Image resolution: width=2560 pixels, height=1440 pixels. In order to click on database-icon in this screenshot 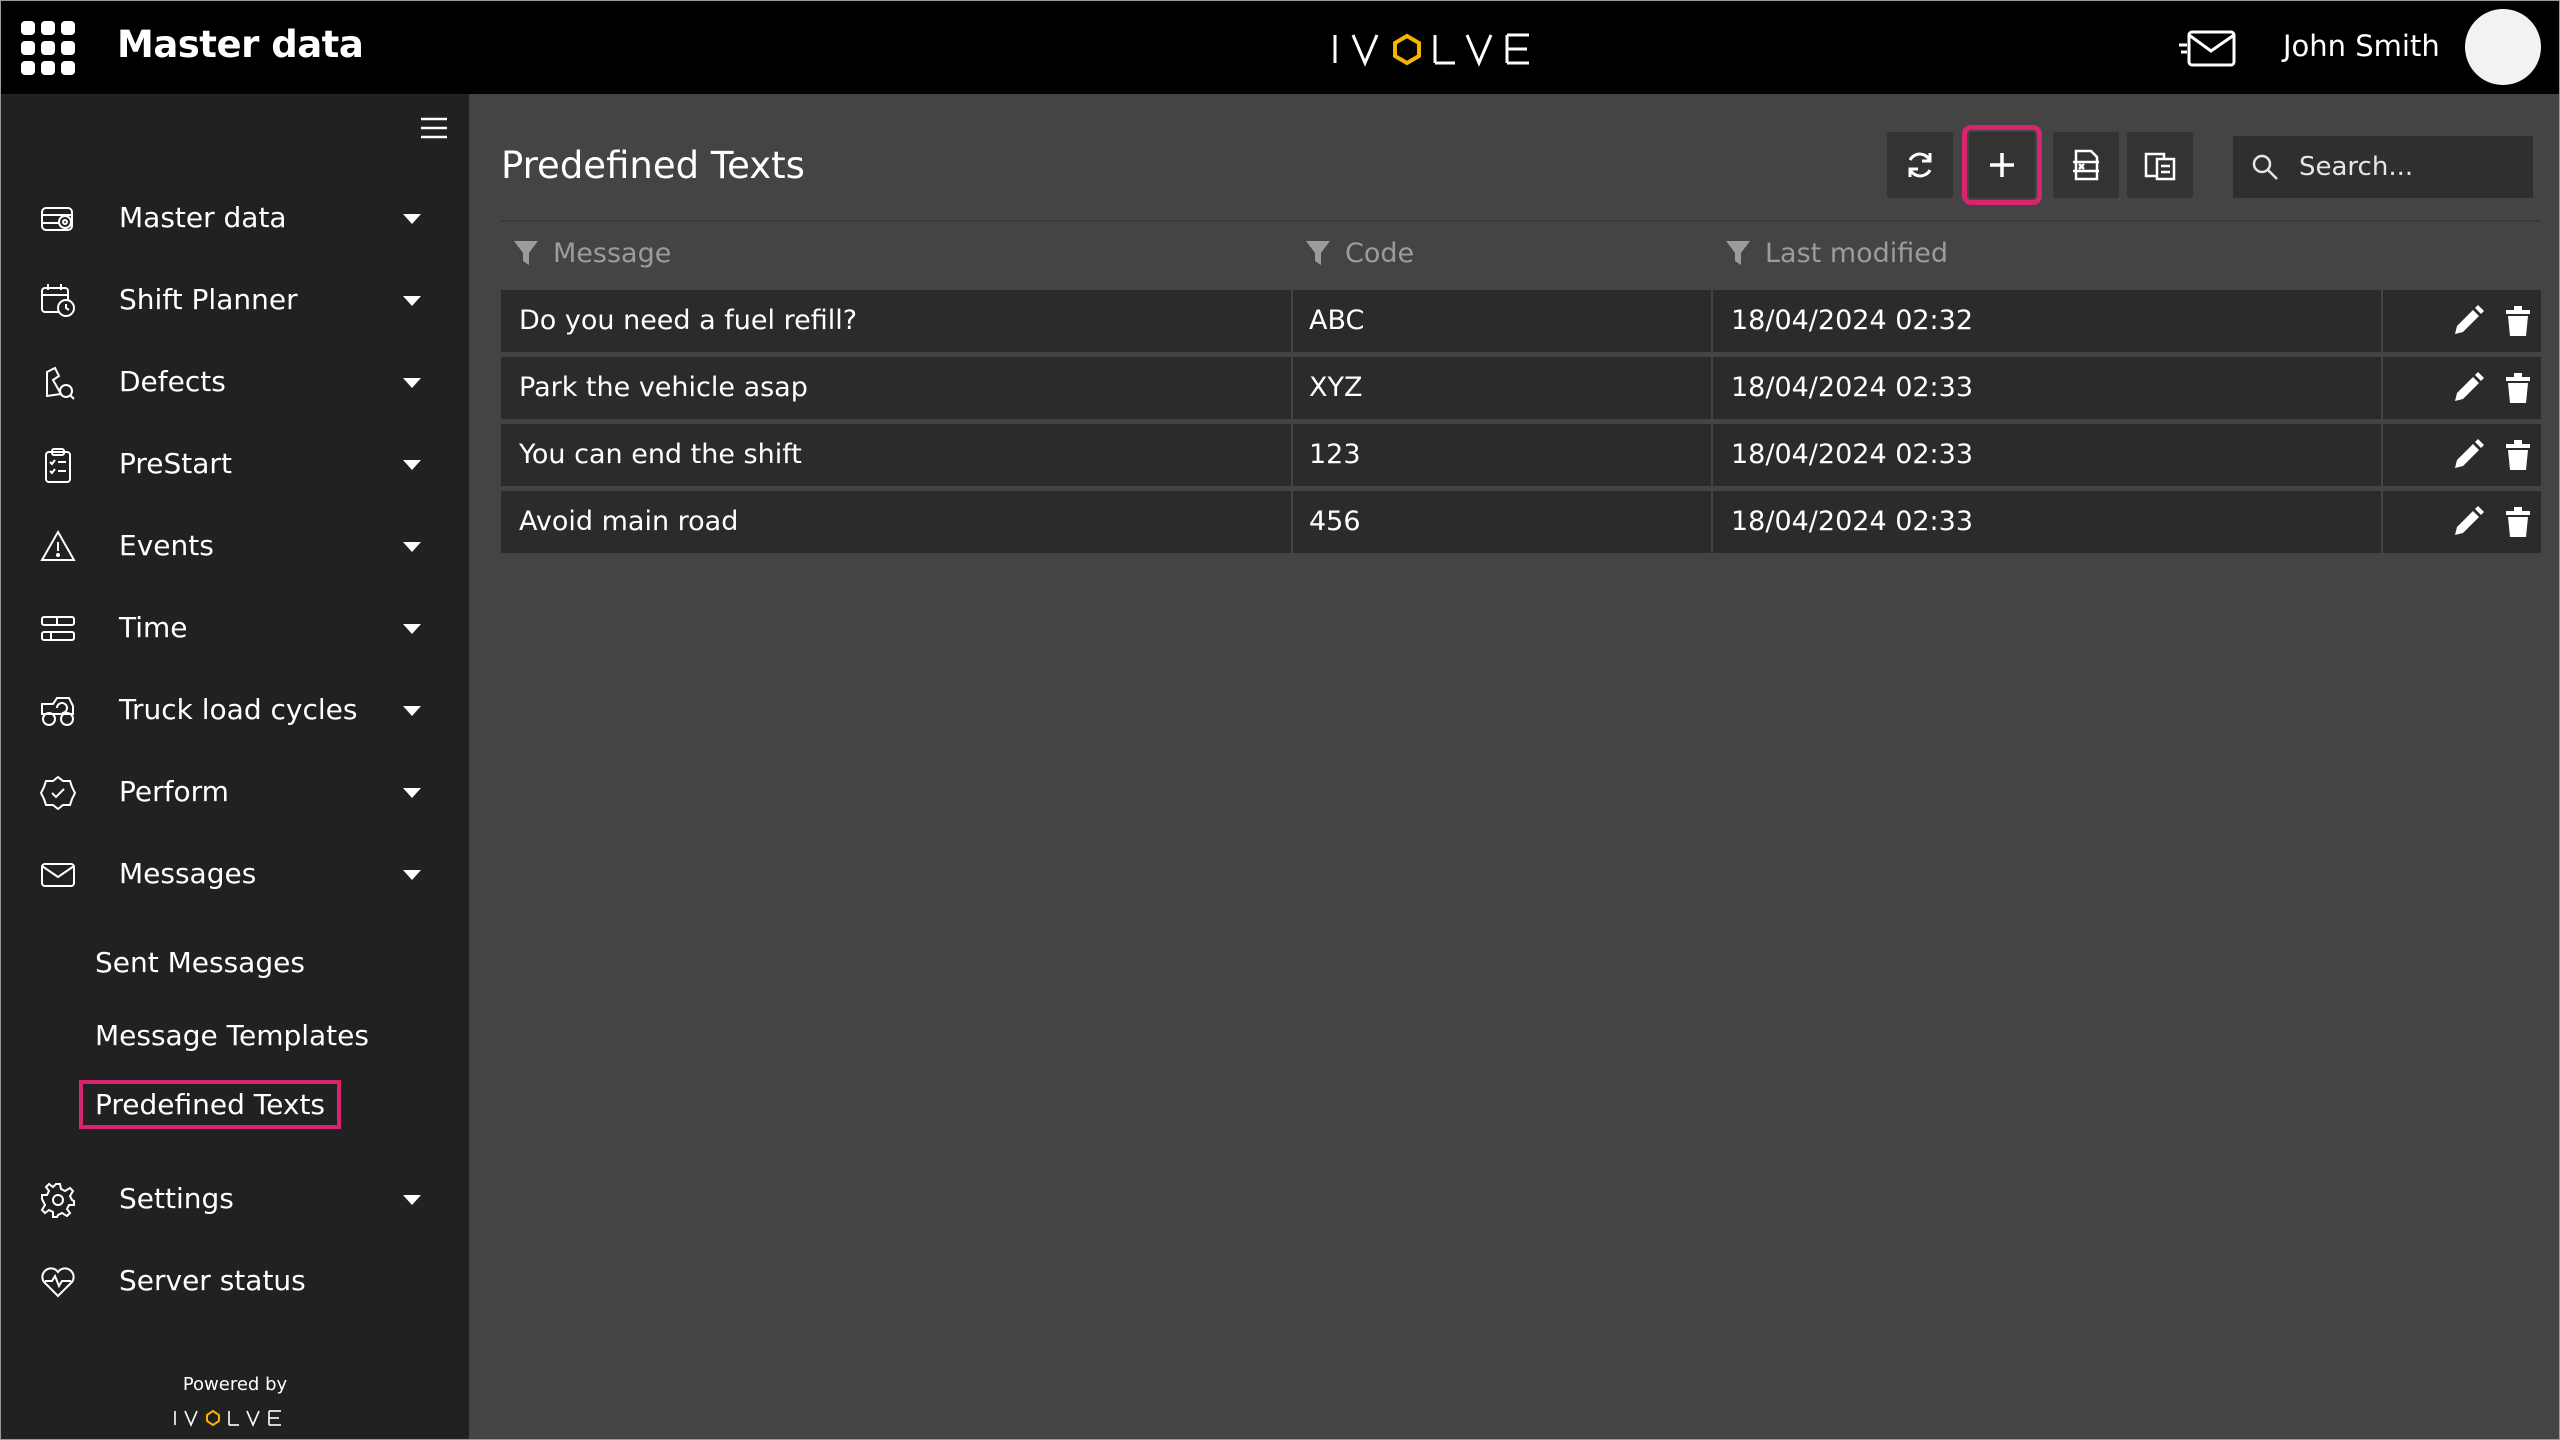, I will do `click(58, 219)`.